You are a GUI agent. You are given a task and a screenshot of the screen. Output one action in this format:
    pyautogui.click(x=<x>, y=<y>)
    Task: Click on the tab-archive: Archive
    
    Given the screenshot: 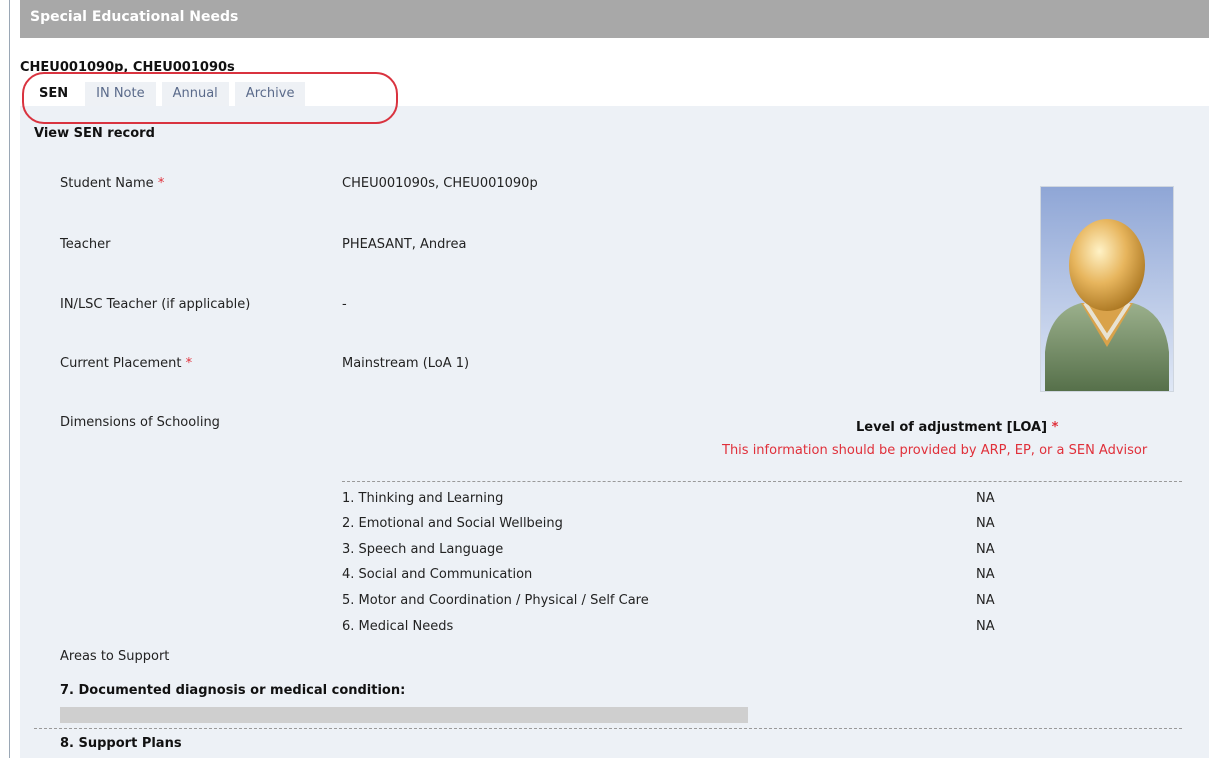 What is the action you would take?
    pyautogui.click(x=270, y=94)
    